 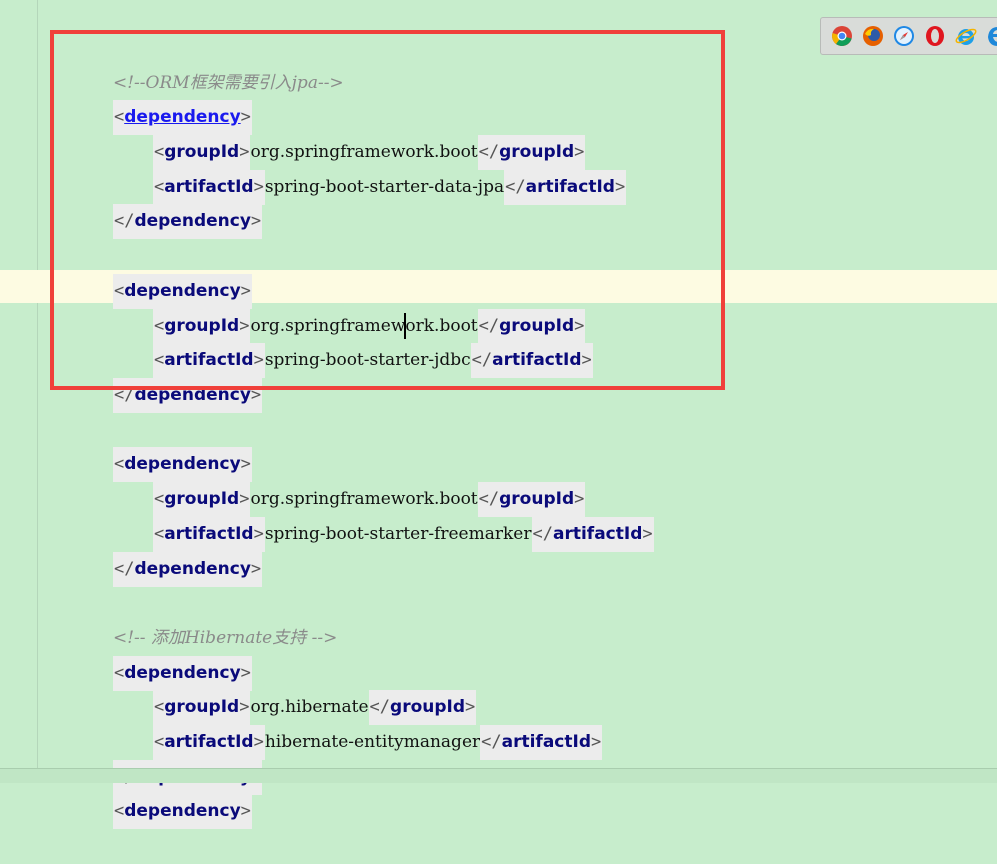 What do you see at coordinates (498, 775) in the screenshot?
I see `horizontal-scrollbar` at bounding box center [498, 775].